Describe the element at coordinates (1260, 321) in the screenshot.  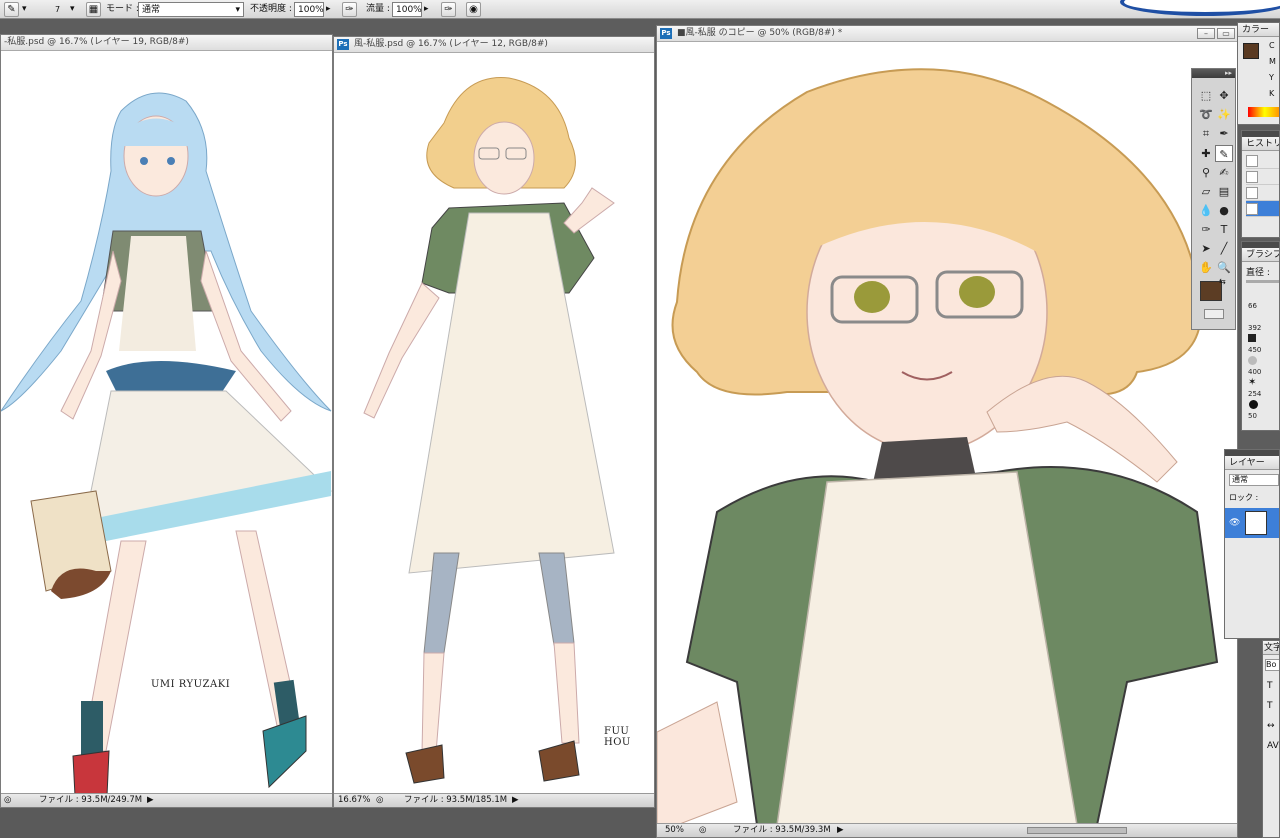
I see `brush-preset: 392` at that location.